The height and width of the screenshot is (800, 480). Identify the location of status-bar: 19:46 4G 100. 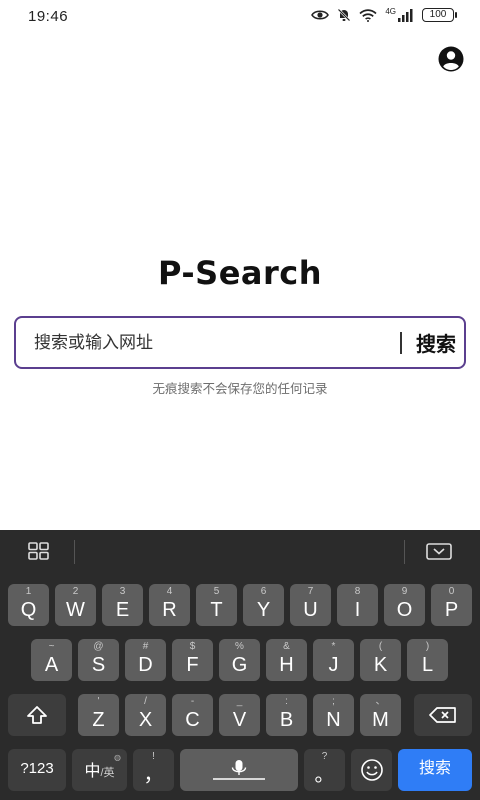
(240, 17).